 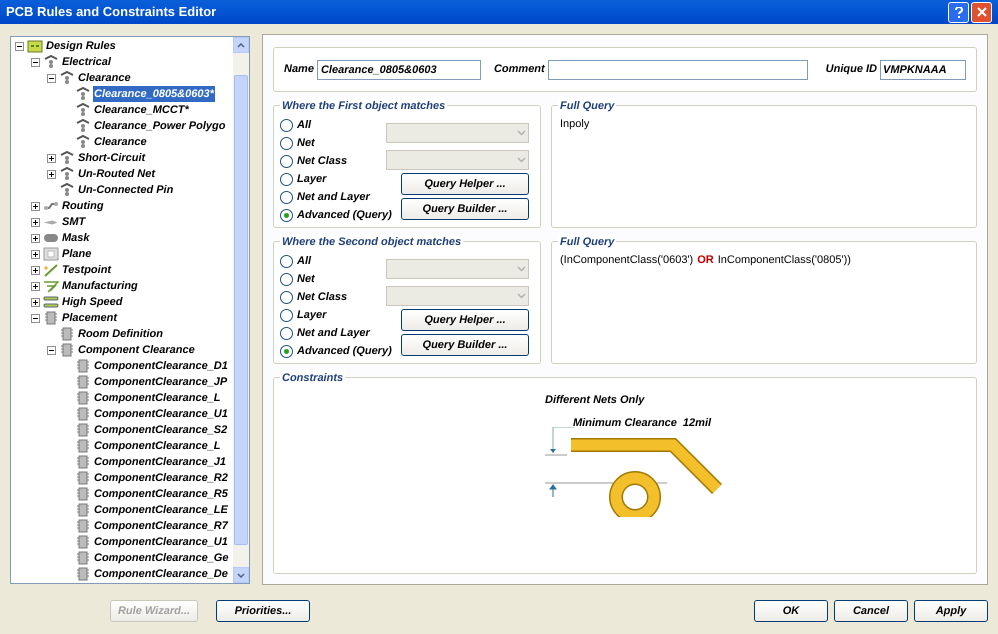 What do you see at coordinates (125, 190) in the screenshot?
I see `tree-item: Un-Connected Pin` at bounding box center [125, 190].